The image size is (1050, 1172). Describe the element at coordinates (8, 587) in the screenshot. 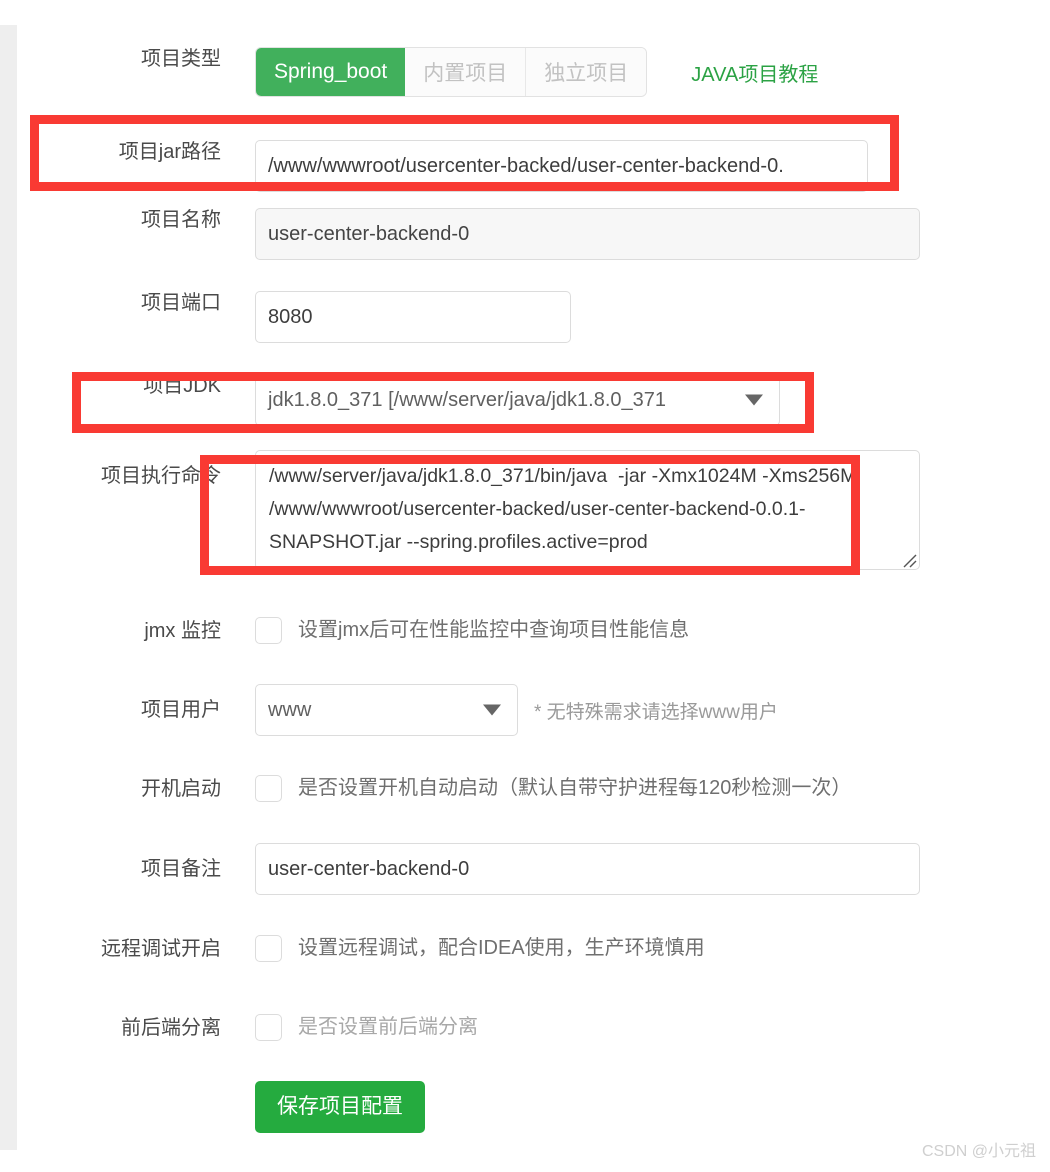

I see `left-gutter` at that location.